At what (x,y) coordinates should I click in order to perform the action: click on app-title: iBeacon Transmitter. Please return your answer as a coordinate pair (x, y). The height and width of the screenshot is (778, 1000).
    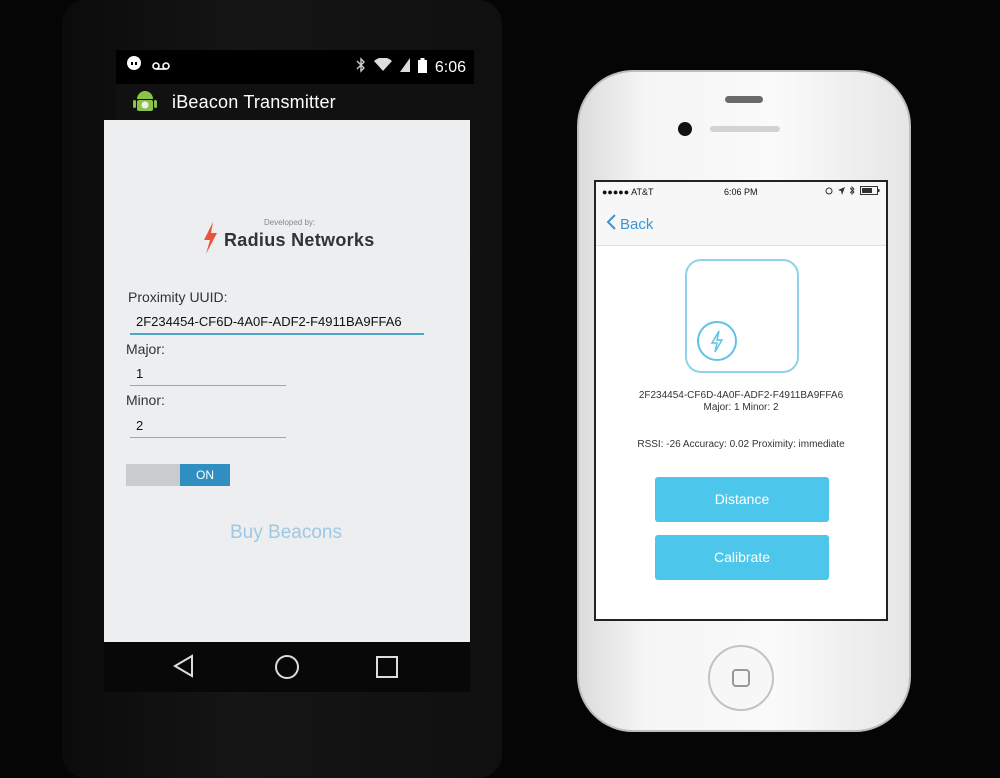
    Looking at the image, I should click on (254, 101).